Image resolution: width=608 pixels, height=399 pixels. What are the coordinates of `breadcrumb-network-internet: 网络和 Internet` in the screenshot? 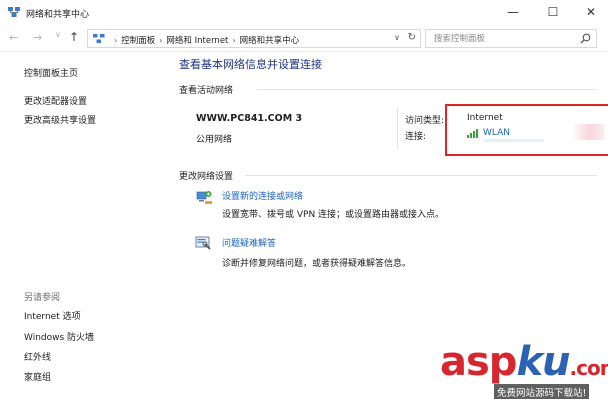 It's located at (197, 41).